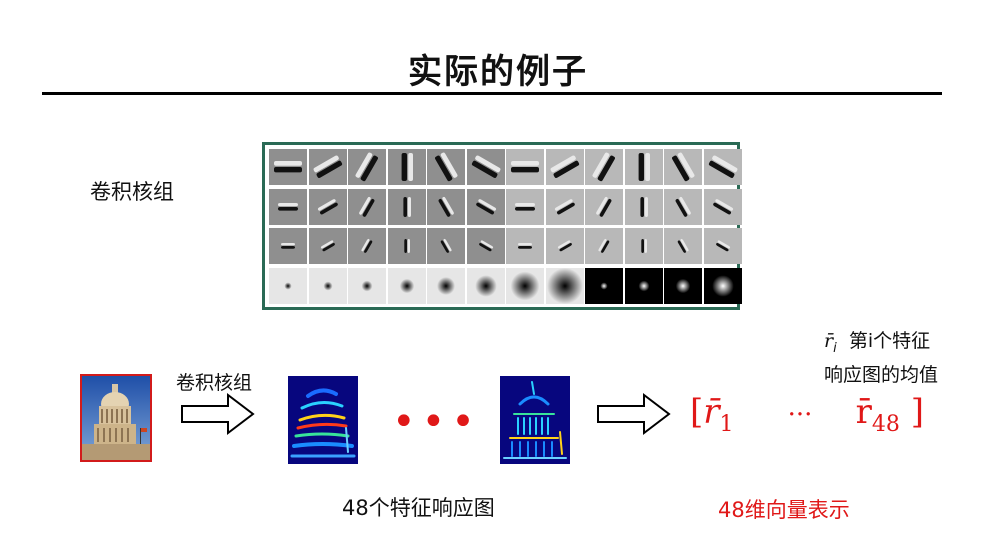 This screenshot has height=555, width=996. I want to click on vector-caption: 48维向量表示, so click(784, 510).